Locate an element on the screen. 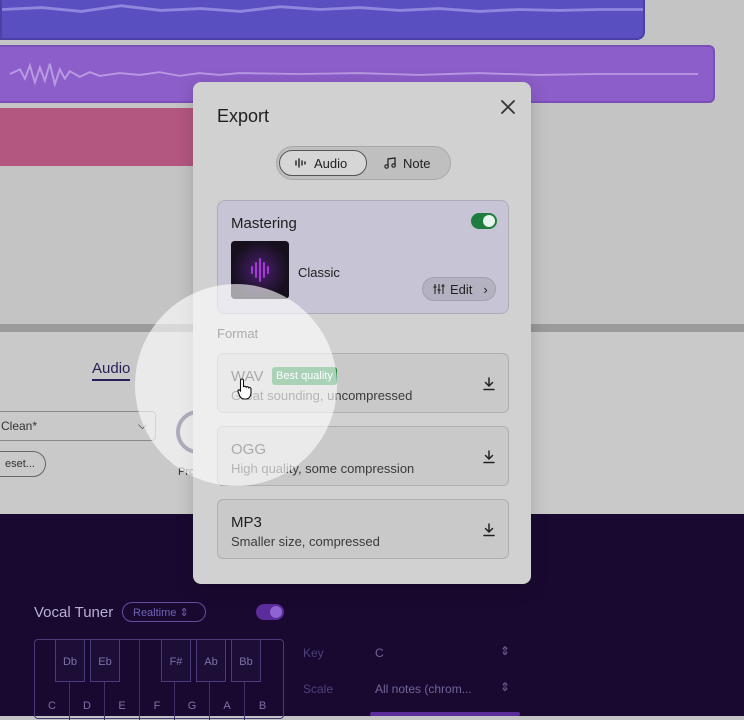 The image size is (744, 720). piano-key-db: Db is located at coordinates (70, 661).